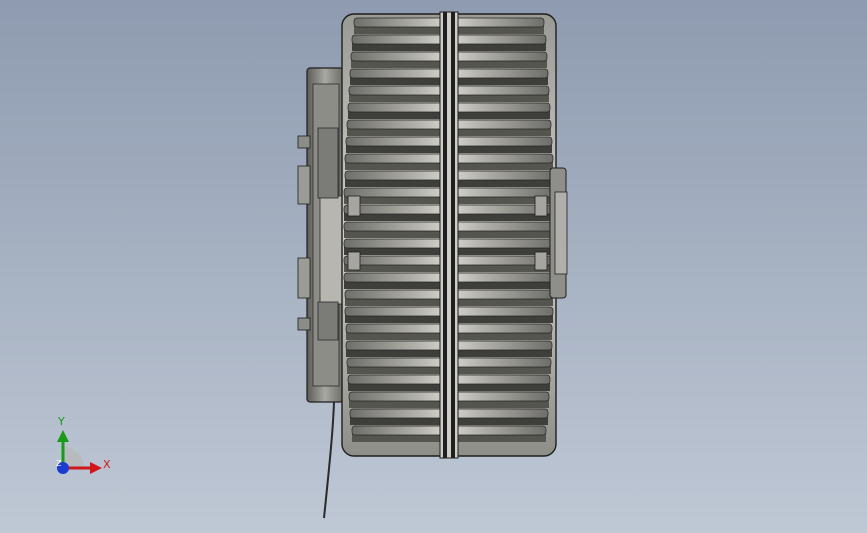 The width and height of the screenshot is (867, 533). Describe the element at coordinates (79, 452) in the screenshot. I see `coordinate-triad` at that location.